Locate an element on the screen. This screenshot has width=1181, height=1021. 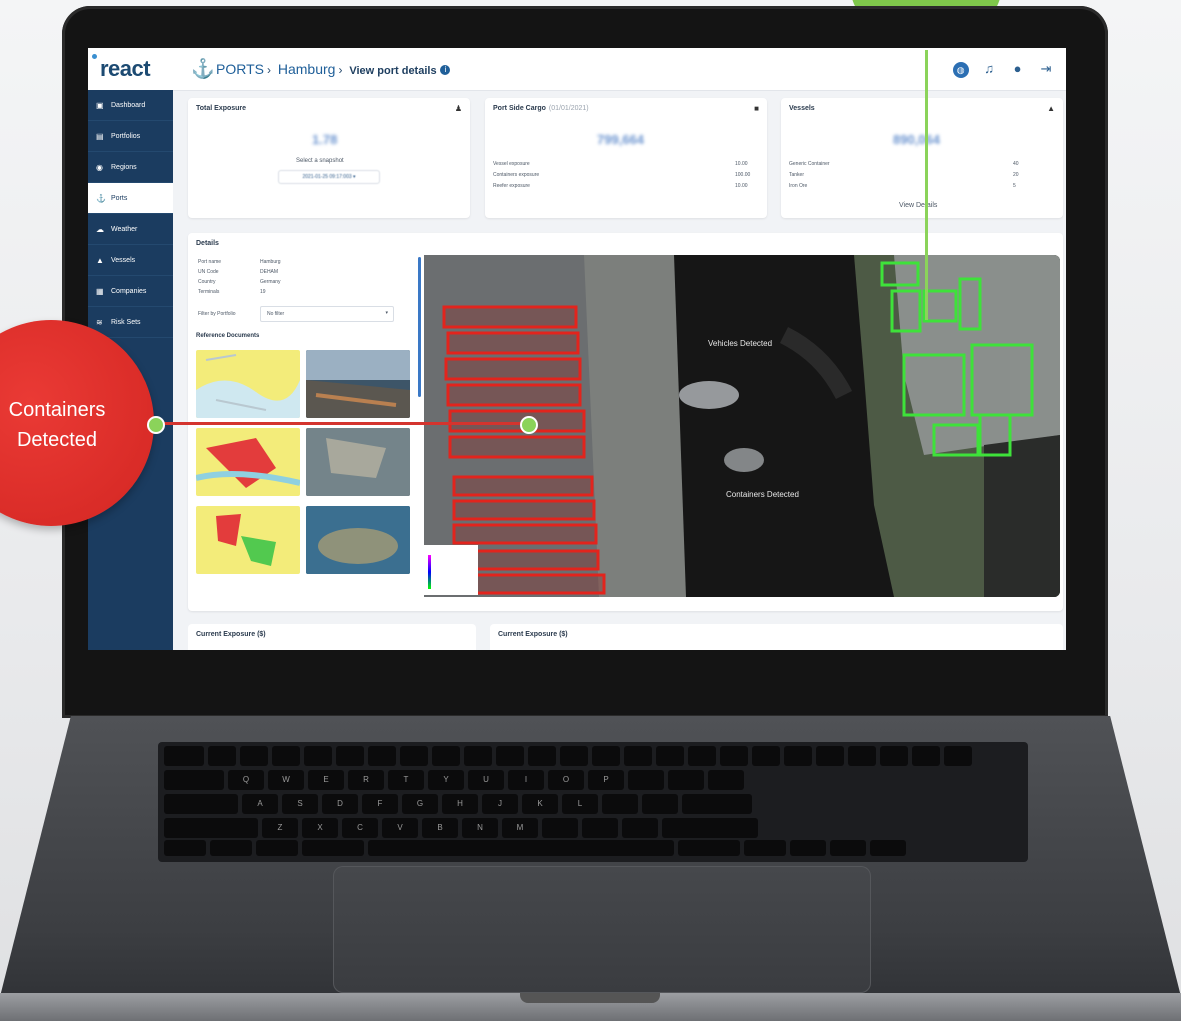
sidebar-item-regions: ◉ Regions is located at coordinates (130, 167).